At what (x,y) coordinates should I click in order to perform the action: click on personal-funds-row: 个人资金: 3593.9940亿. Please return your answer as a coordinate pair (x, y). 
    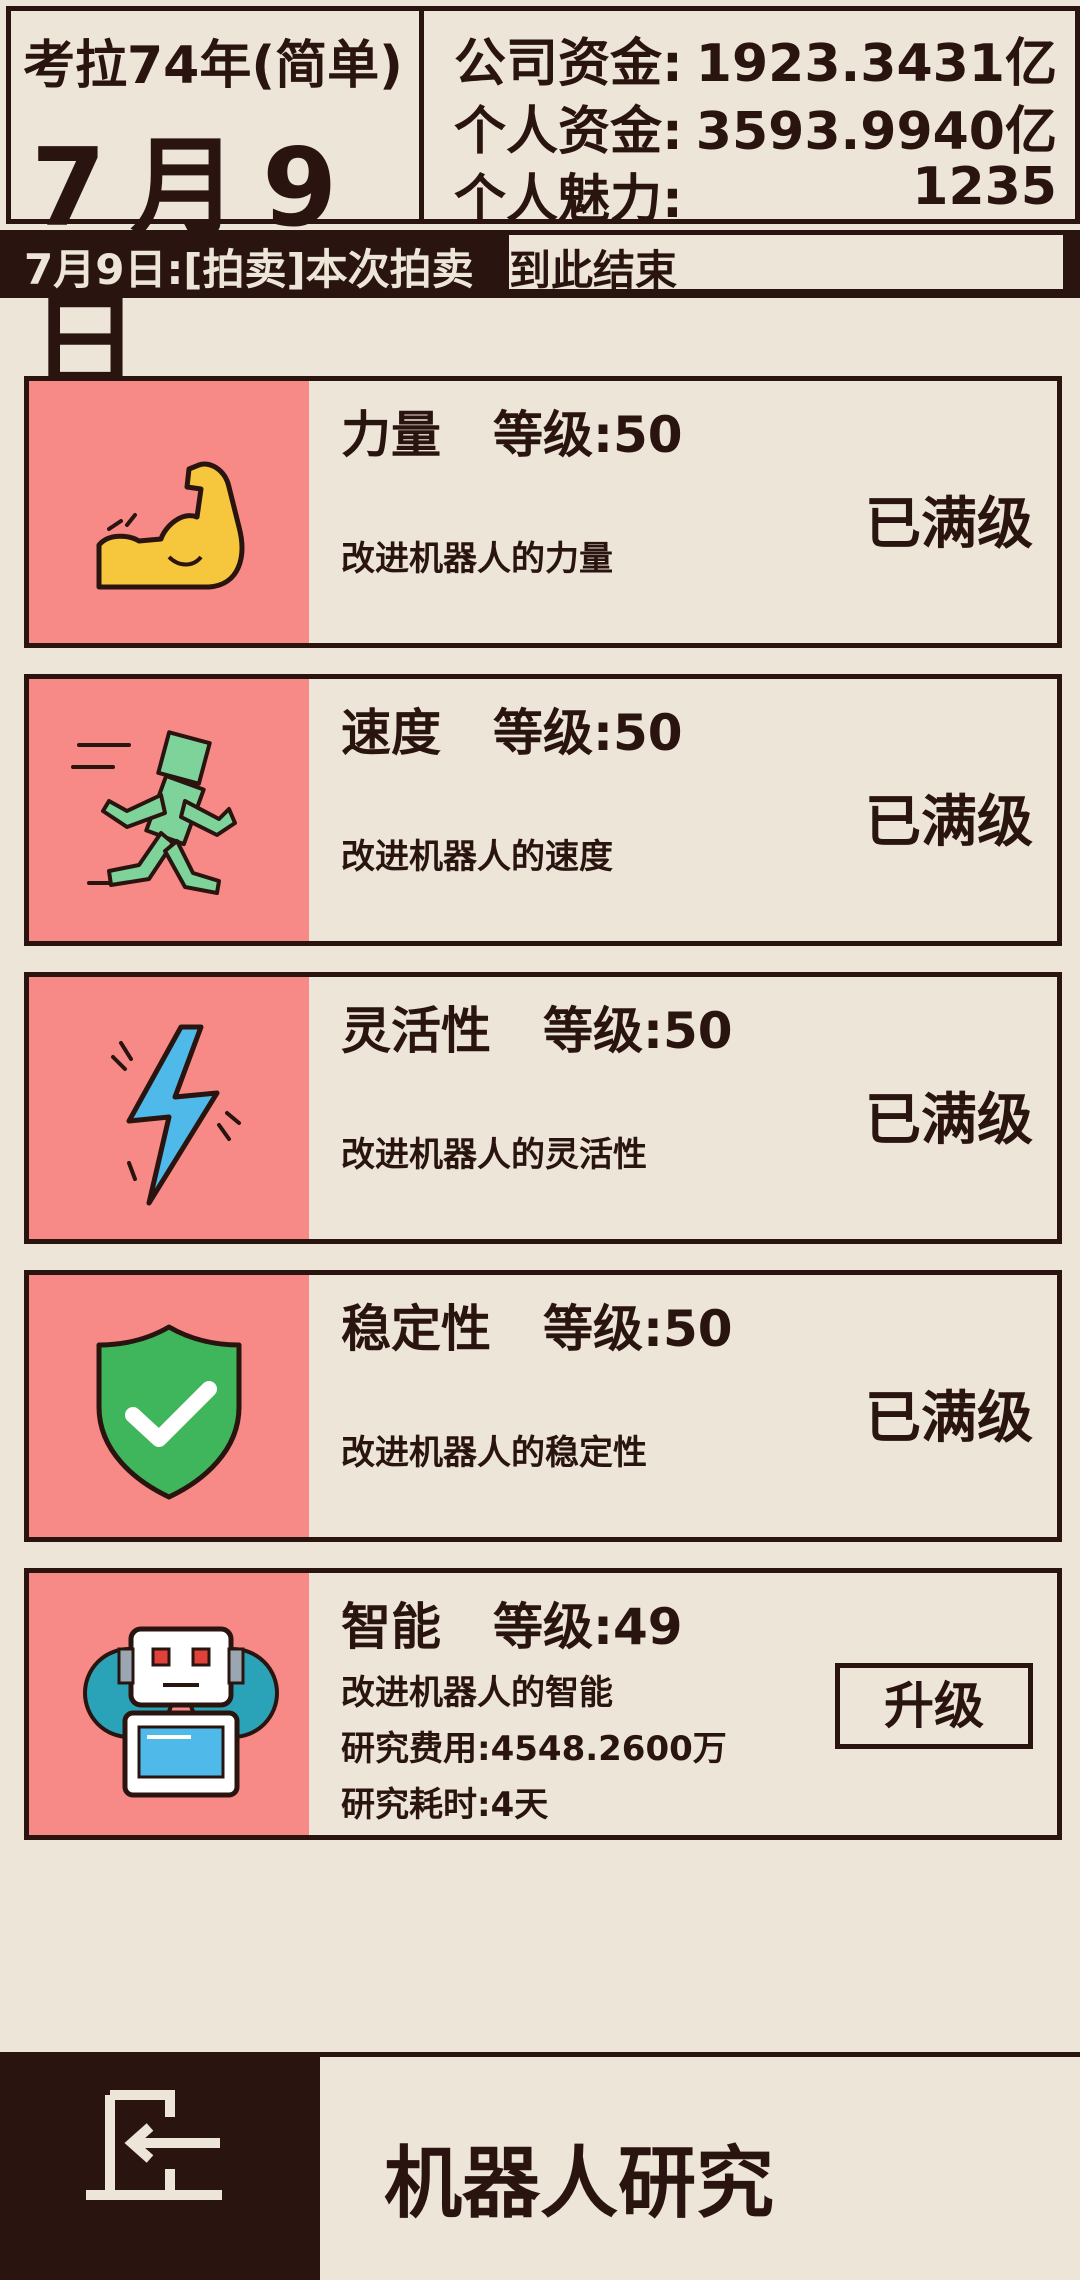
    Looking at the image, I should click on (755, 125).